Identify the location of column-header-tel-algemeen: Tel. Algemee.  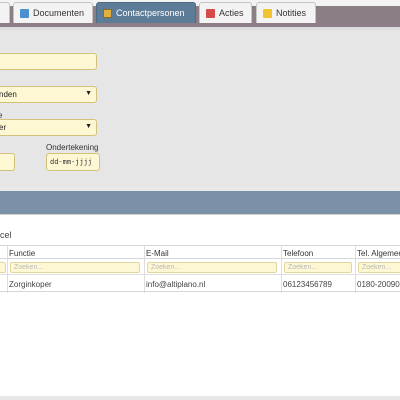
(378, 253).